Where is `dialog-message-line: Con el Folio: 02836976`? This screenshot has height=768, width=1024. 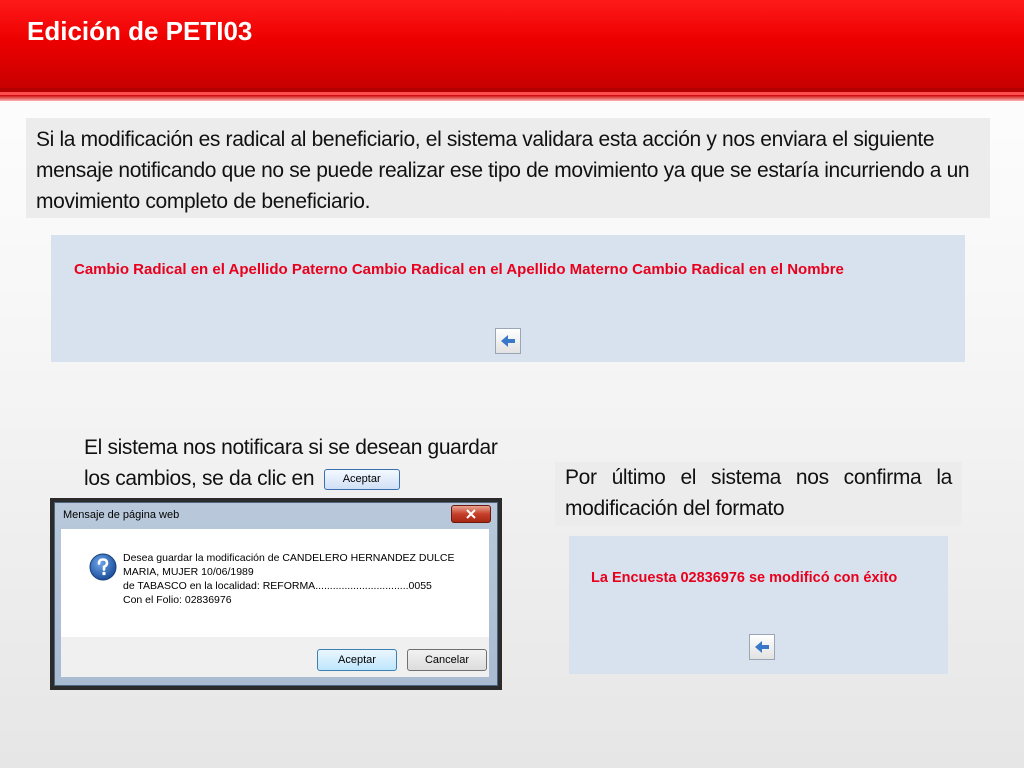
dialog-message-line: Con el Folio: 02836976 is located at coordinates (177, 600).